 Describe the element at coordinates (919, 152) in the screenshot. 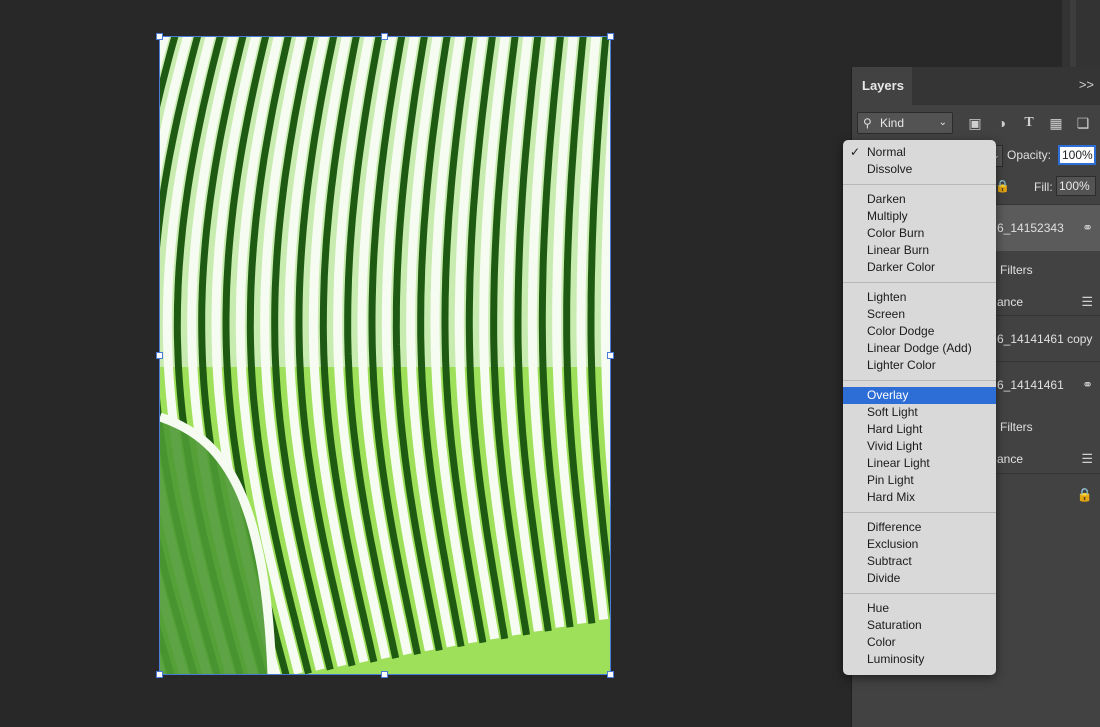

I see `blend-mode-item-normal: ✓ Normal` at that location.